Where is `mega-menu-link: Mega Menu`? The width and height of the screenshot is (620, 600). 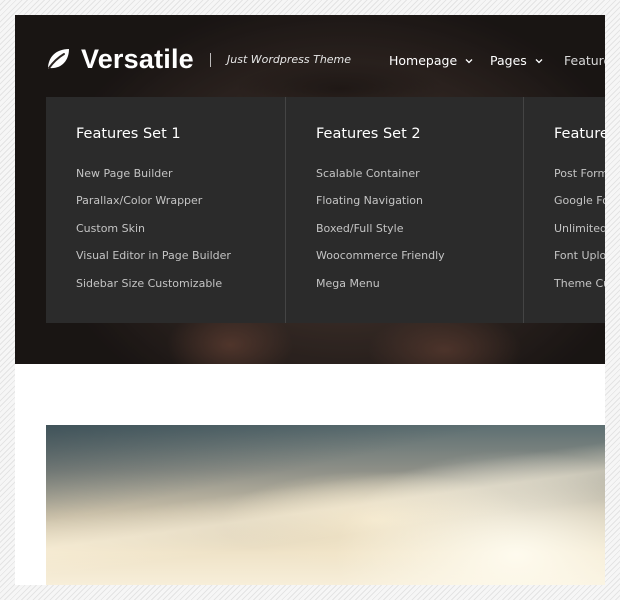
mega-menu-link: Mega Menu is located at coordinates (348, 283).